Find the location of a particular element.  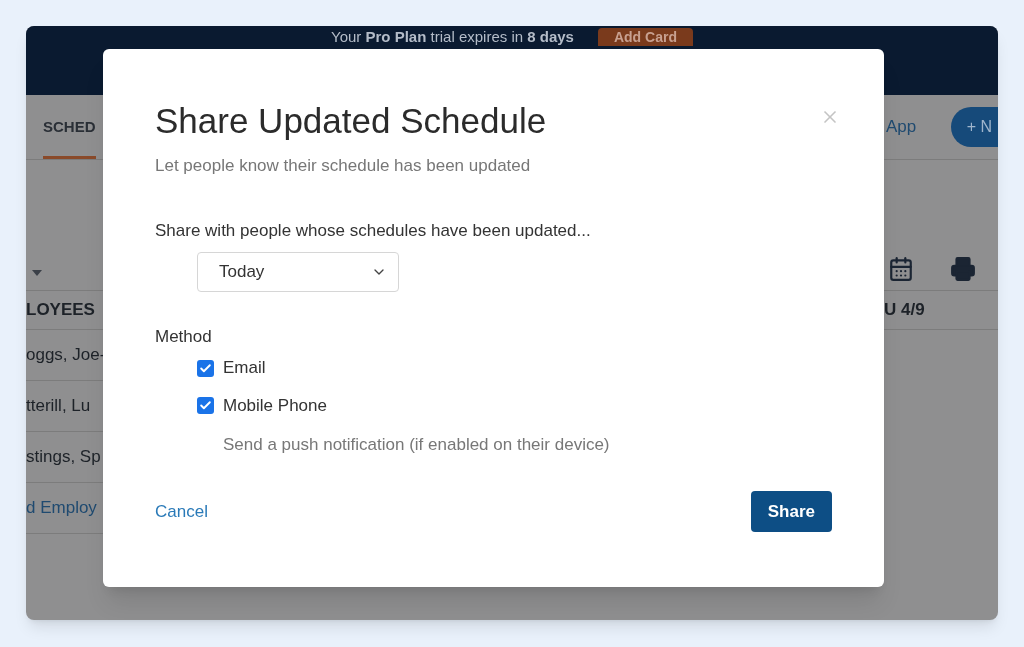

method-hint: Send a push notification (if enabled on their device) is located at coordinates (417, 445).